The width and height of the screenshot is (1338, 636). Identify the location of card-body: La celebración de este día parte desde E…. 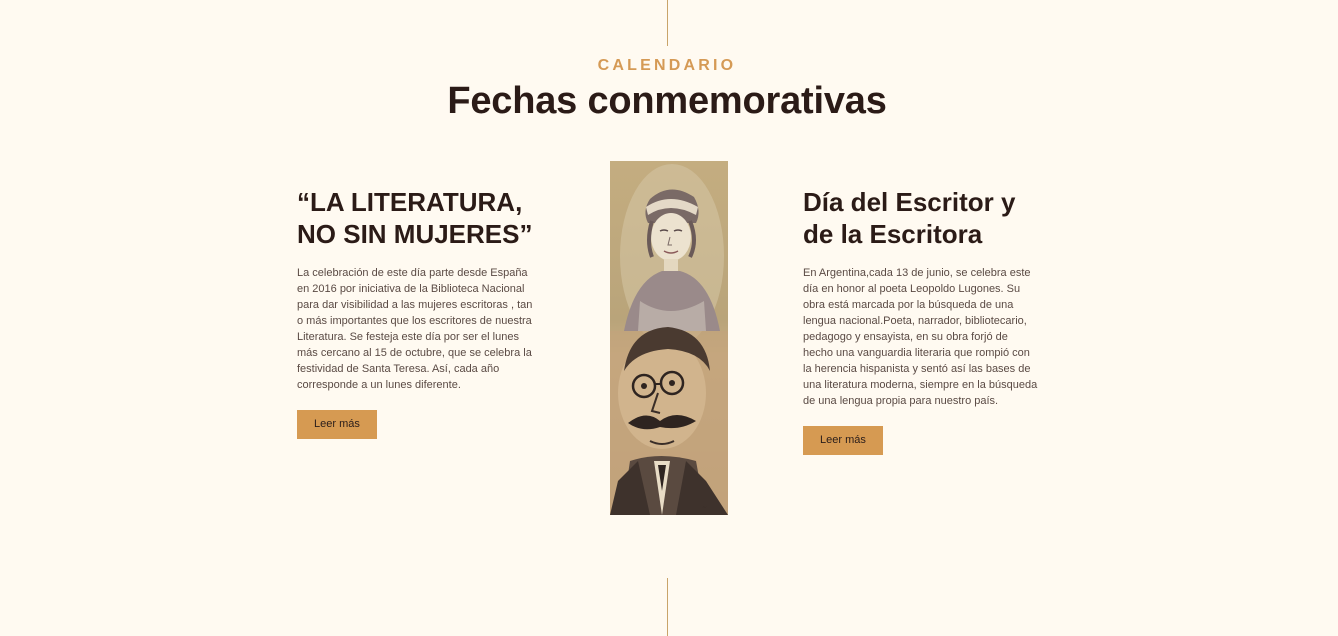
(415, 329).